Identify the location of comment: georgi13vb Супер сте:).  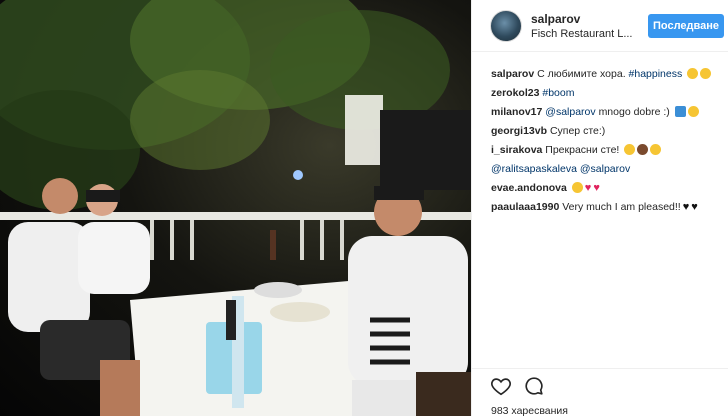
(608, 134).